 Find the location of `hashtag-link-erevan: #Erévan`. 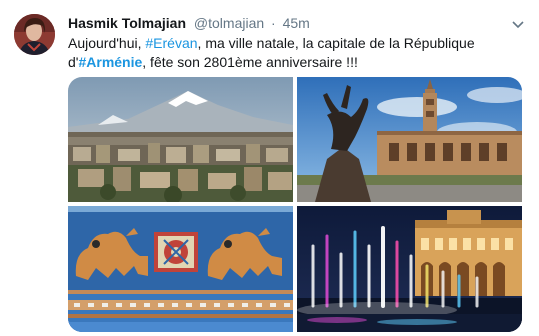

hashtag-link-erevan: #Erévan is located at coordinates (171, 43).